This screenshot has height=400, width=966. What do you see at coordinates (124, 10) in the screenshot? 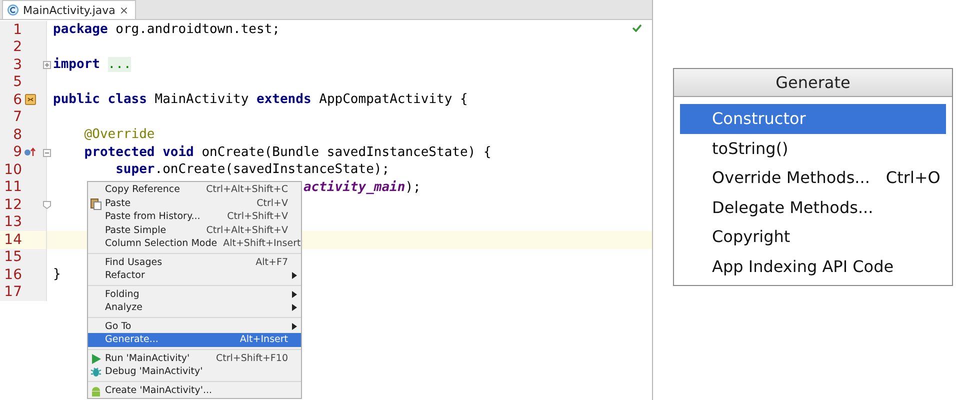
I see `close-button: ×` at bounding box center [124, 10].